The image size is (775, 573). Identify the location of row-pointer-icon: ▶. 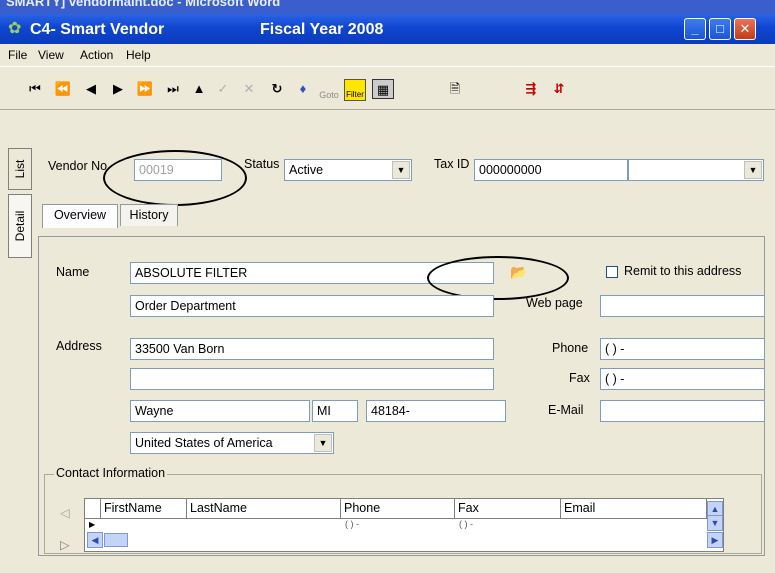
(92, 524).